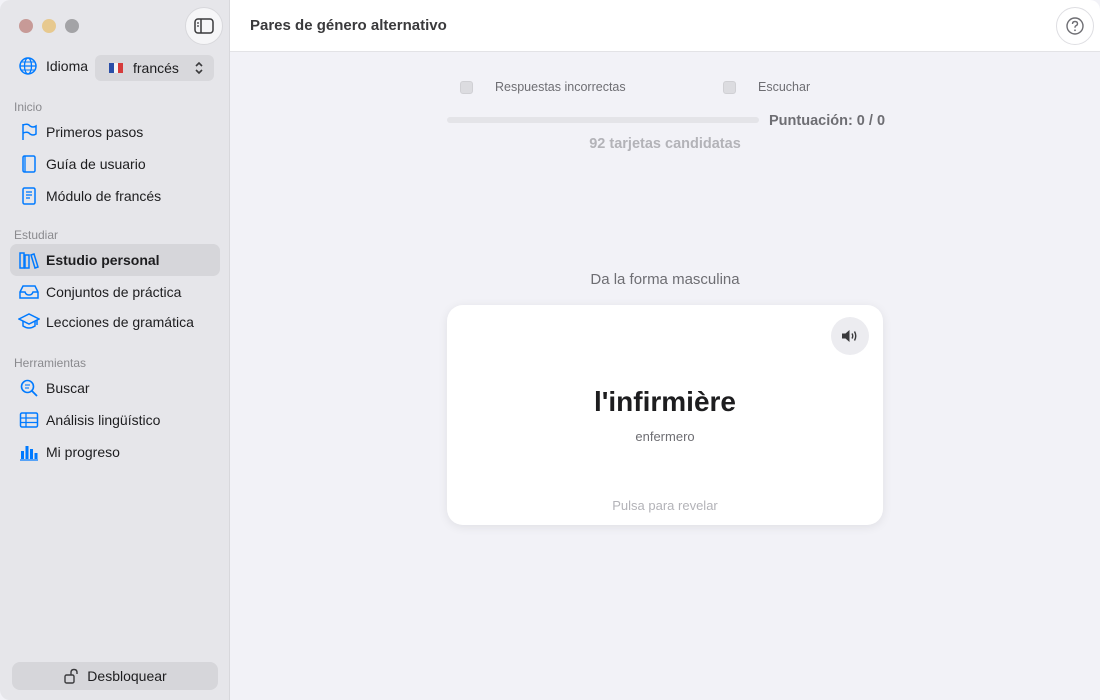 The height and width of the screenshot is (700, 1100). What do you see at coordinates (68, 388) in the screenshot?
I see `sidebar-item-label: Buscar` at bounding box center [68, 388].